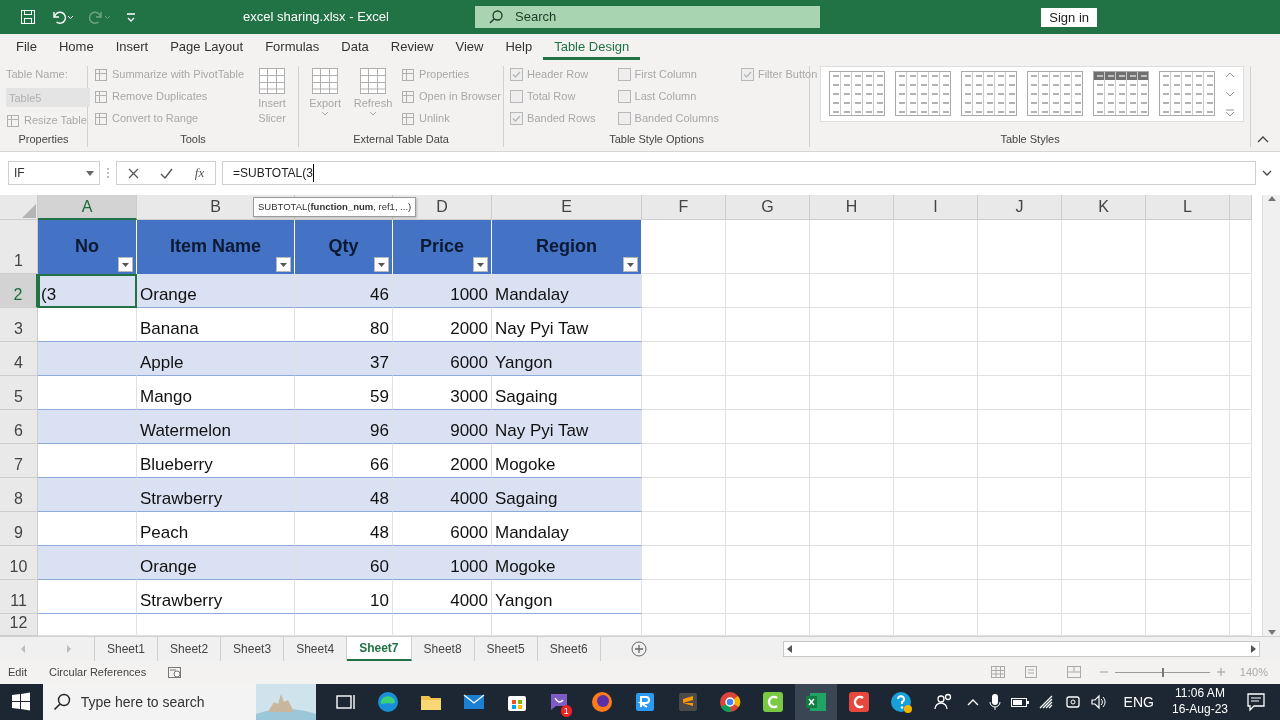 The width and height of the screenshot is (1280, 720). I want to click on menu-tab: File, so click(26, 48).